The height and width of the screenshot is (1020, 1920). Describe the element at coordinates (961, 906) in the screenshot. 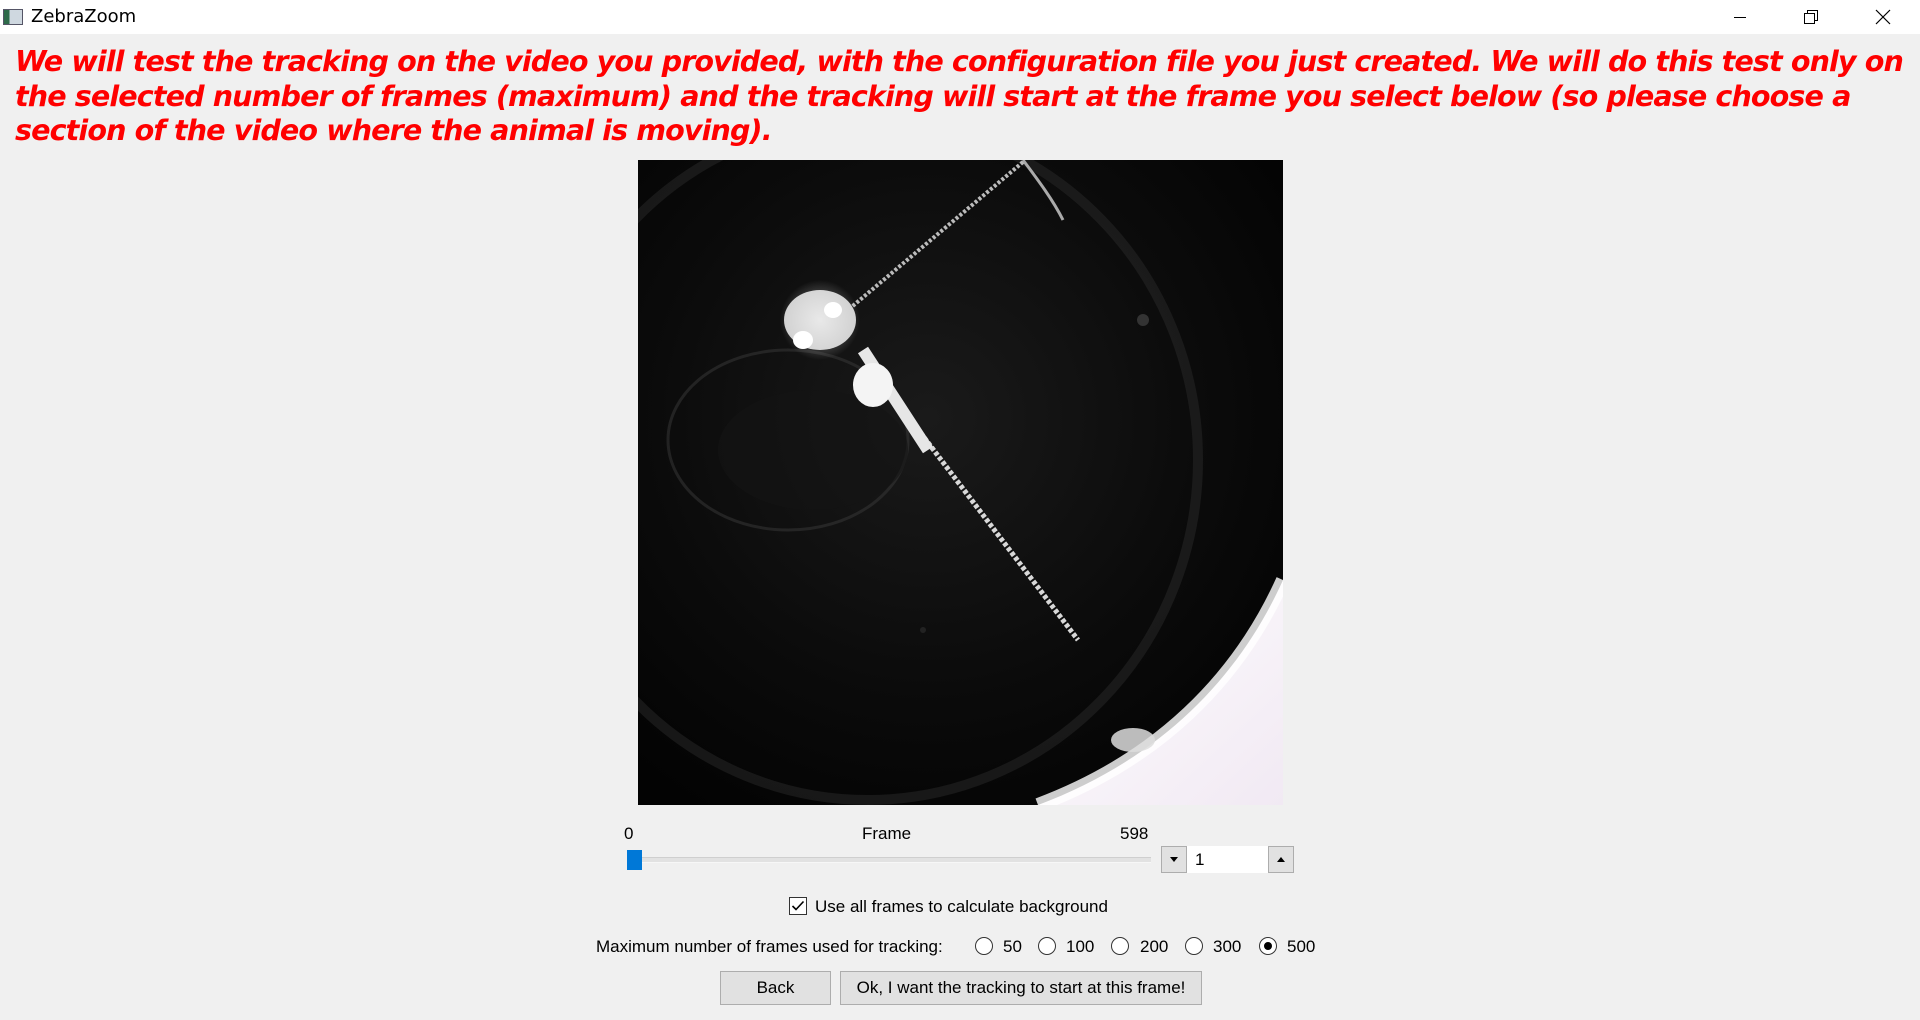

I see `background-checkbox-label: Use all frames to calculate background` at that location.